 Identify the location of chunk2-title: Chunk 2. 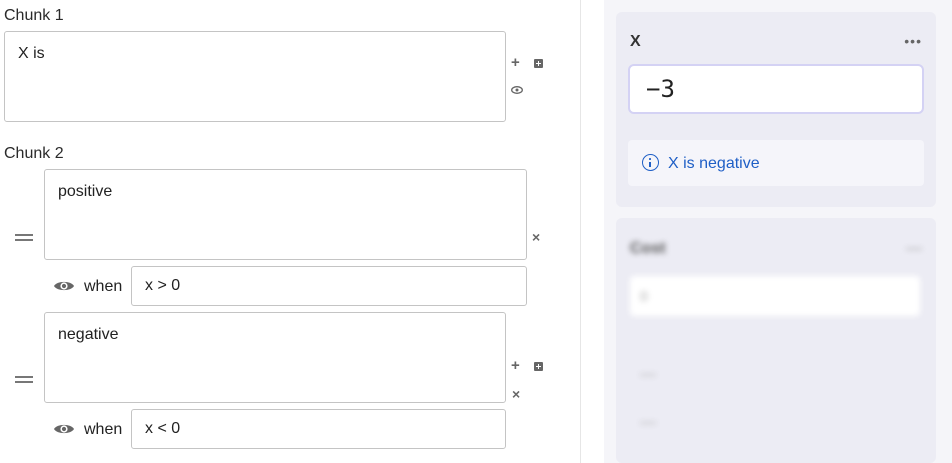
(34, 153).